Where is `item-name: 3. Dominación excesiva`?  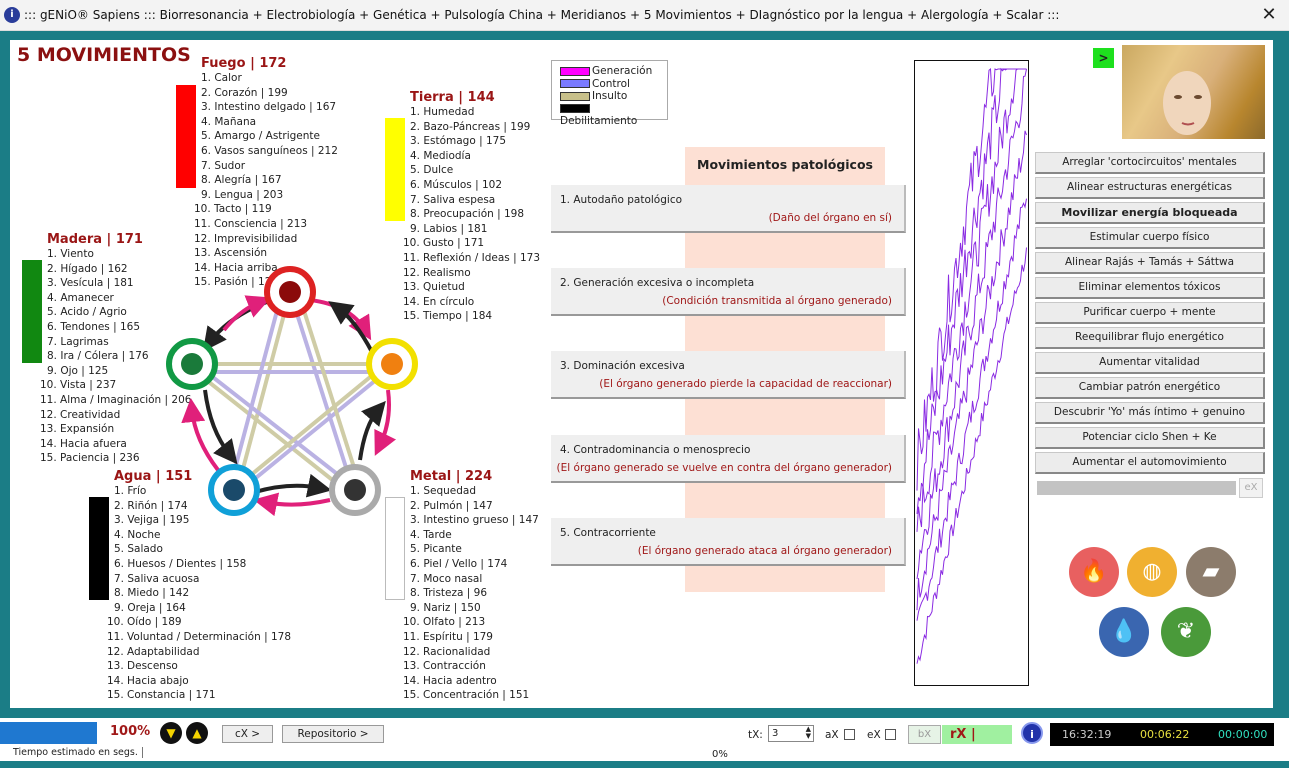 item-name: 3. Dominación excesiva is located at coordinates (622, 366).